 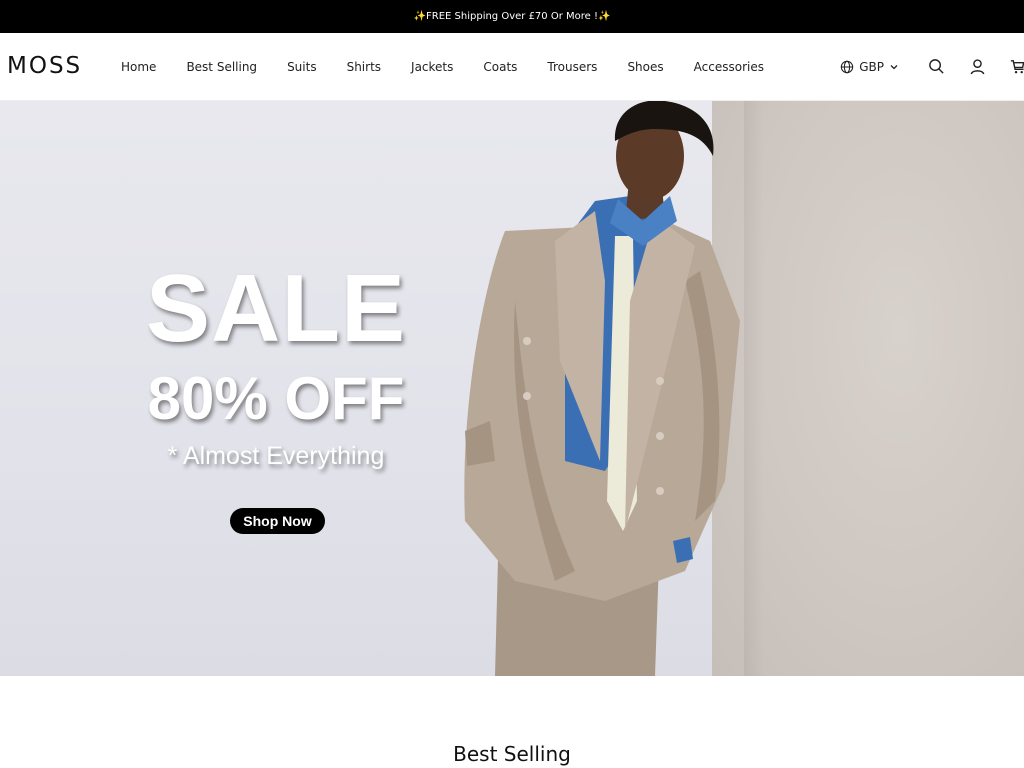 I want to click on account-button, so click(x=977, y=66).